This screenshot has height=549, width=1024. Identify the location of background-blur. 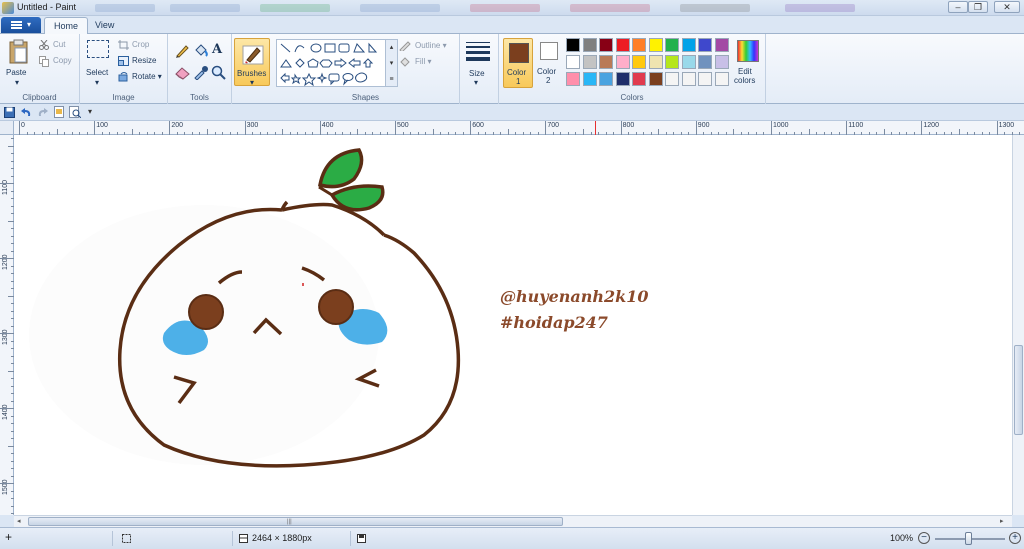
(205, 8).